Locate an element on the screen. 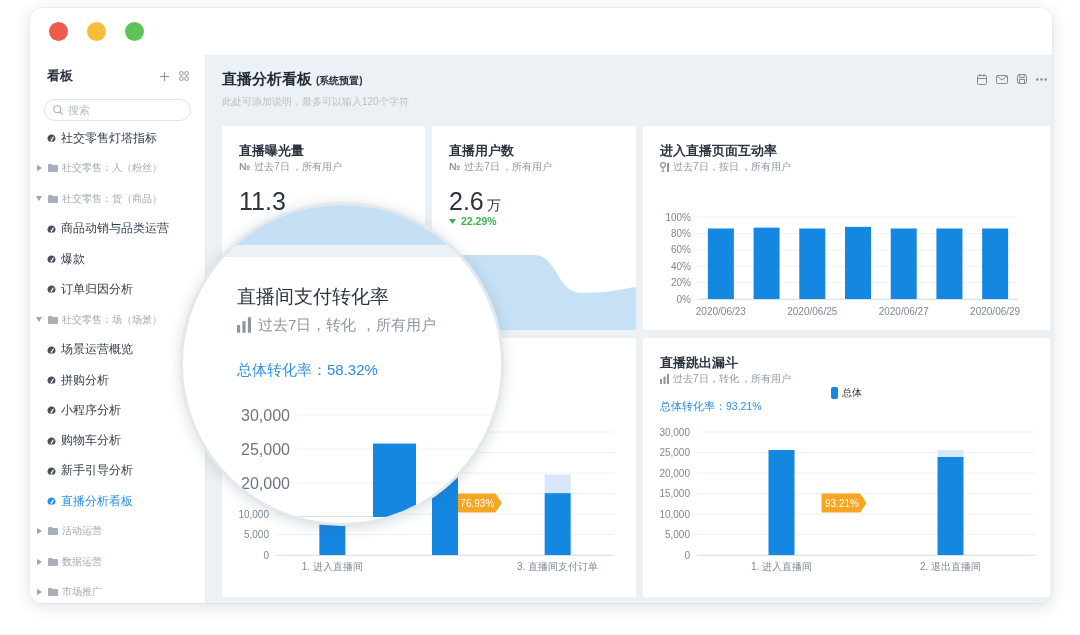 This screenshot has width=1080, height=635. y-axis-label: 60% is located at coordinates (681, 250).